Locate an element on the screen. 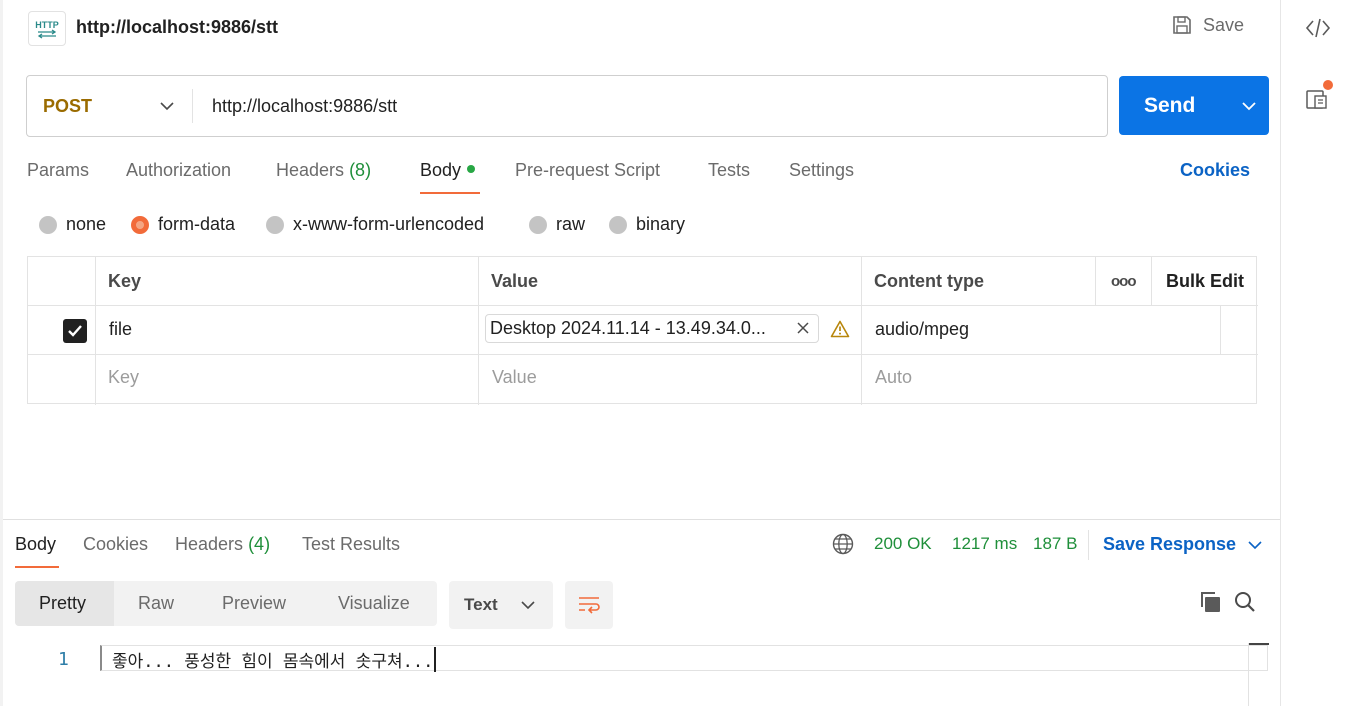 This screenshot has height=706, width=1352. search-icon is located at coordinates (1245, 603).